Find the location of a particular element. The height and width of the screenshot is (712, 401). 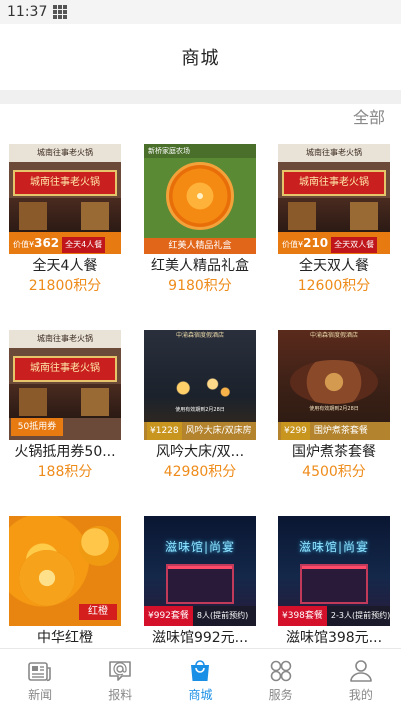

price-bar: ¥992套餐 8人(提前预约) is located at coordinates (200, 616).